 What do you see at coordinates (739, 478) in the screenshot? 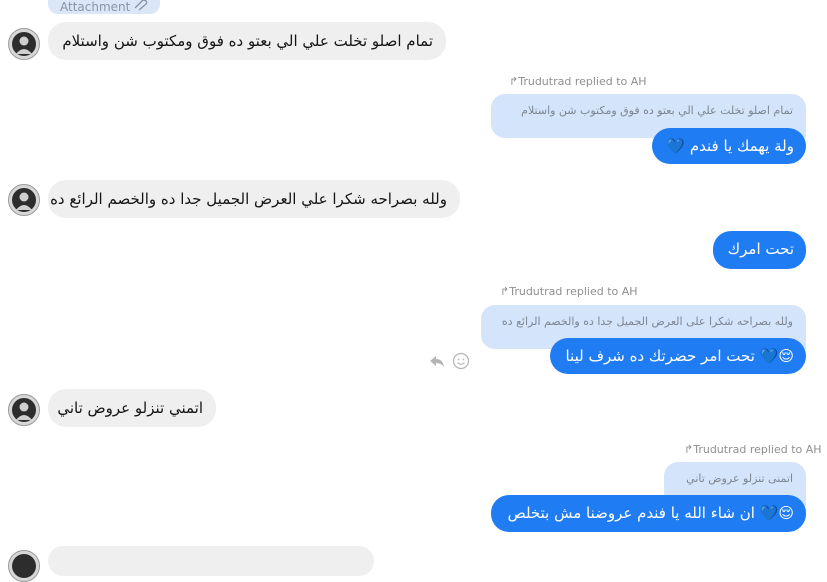
I see `quoted-text: اتمنى تنزلو عروض تاني` at bounding box center [739, 478].